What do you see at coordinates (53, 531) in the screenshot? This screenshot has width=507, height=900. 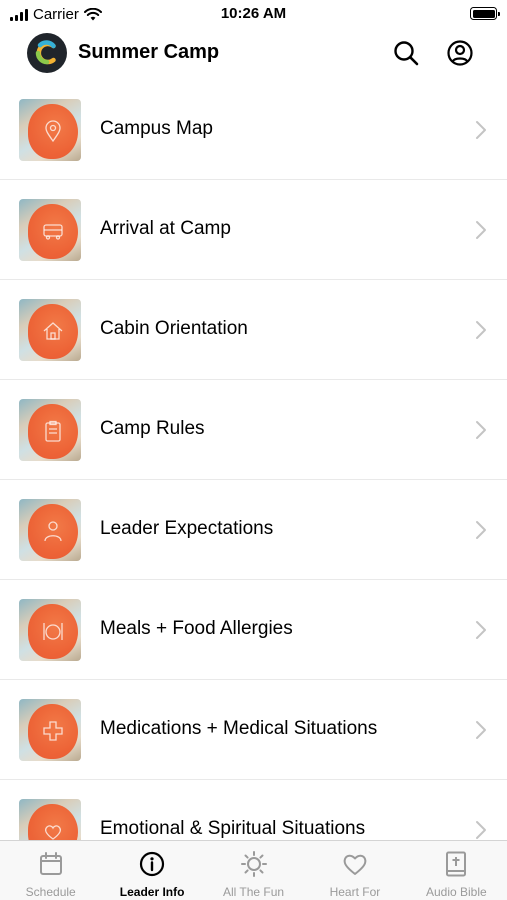 I see `person-icon` at bounding box center [53, 531].